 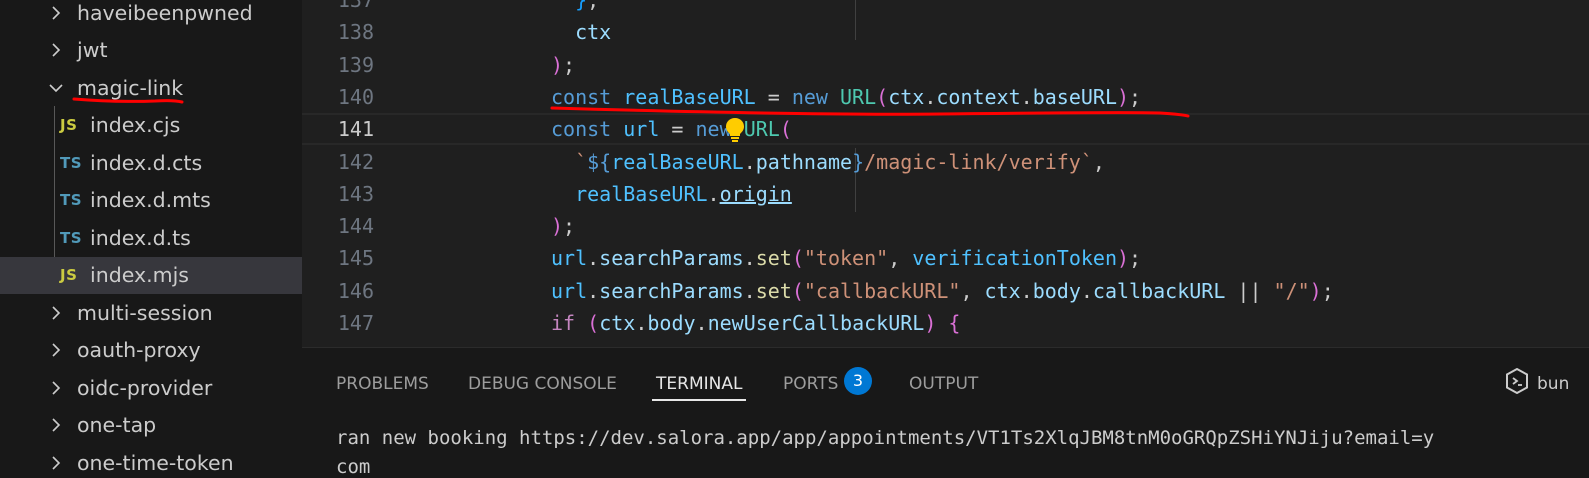 I want to click on code-token: {, so click(x=954, y=323).